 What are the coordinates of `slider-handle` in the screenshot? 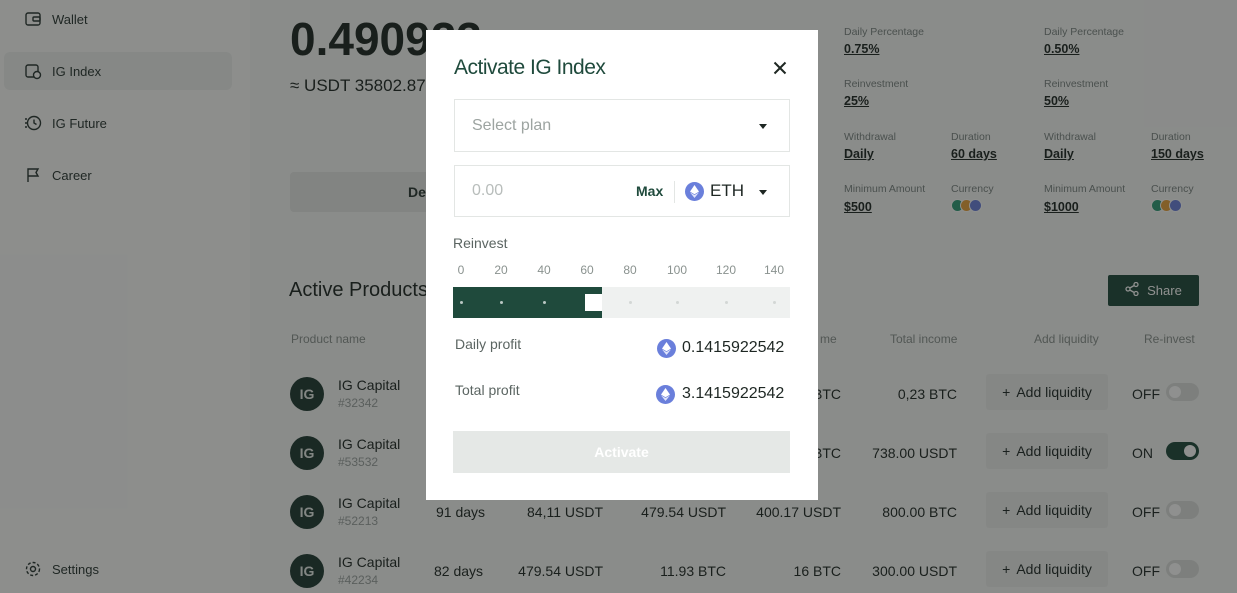 It's located at (593, 302).